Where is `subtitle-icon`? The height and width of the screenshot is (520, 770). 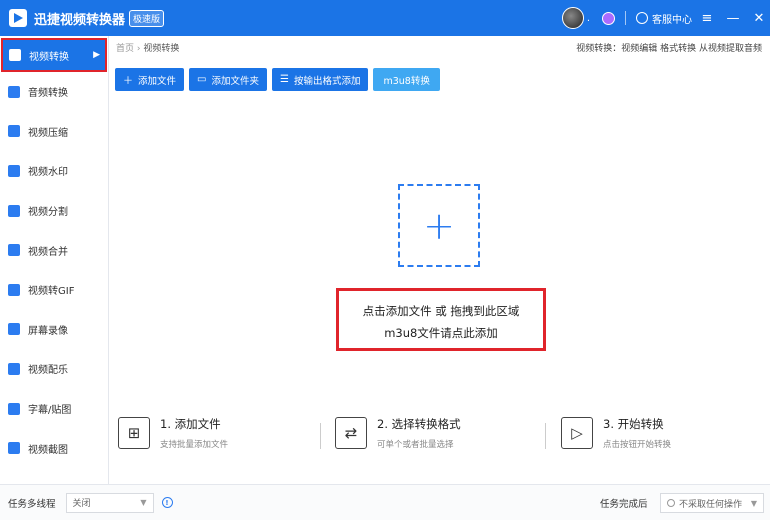
subtitle-icon is located at coordinates (14, 408).